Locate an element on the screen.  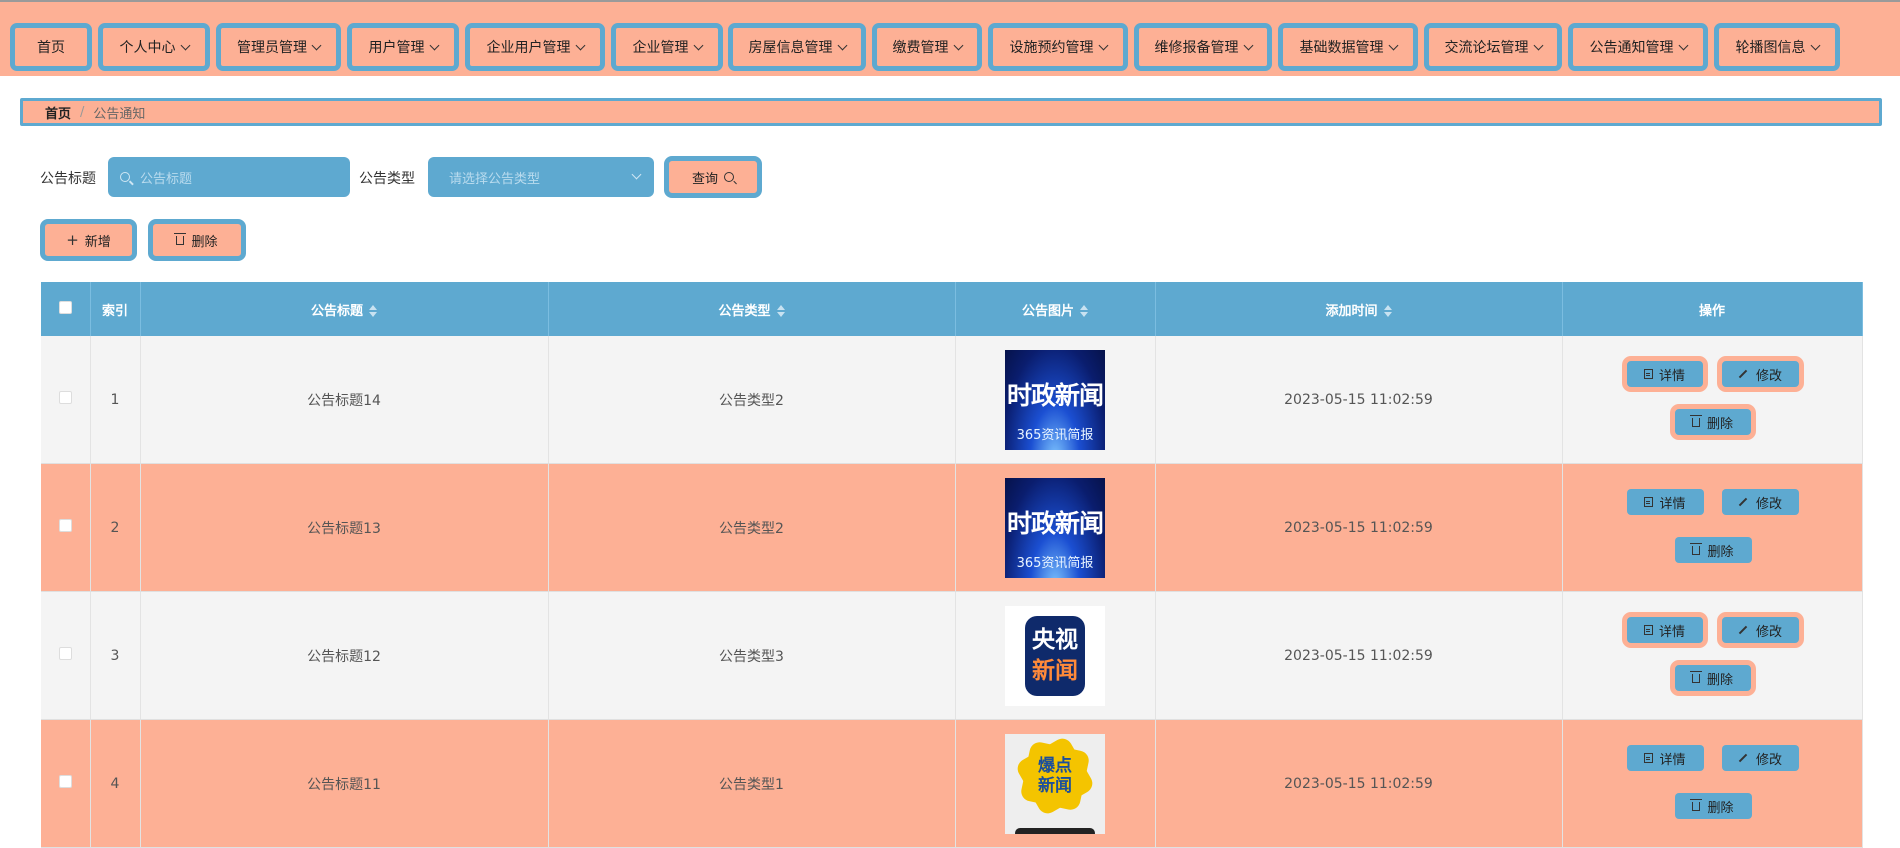
nav-item-facility-booking-management: 设施预约管理 is located at coordinates (1058, 47).